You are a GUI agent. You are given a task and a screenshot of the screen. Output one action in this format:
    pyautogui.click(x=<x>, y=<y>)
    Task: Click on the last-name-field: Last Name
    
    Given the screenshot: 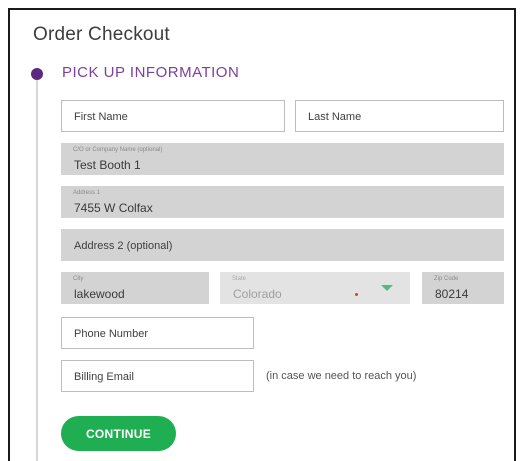 What is the action you would take?
    pyautogui.click(x=399, y=116)
    